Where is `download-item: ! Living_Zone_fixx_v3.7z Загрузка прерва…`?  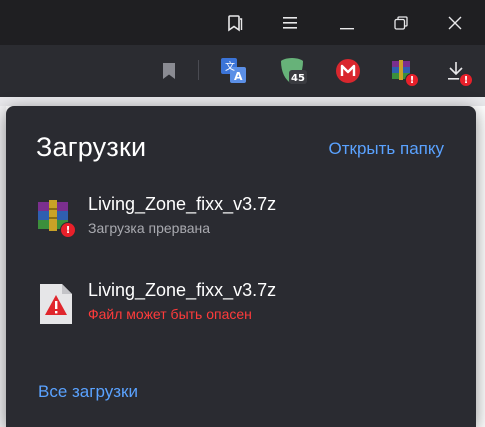
download-item: ! Living_Zone_fixx_v3.7z Загрузка прерва… is located at coordinates (246, 219).